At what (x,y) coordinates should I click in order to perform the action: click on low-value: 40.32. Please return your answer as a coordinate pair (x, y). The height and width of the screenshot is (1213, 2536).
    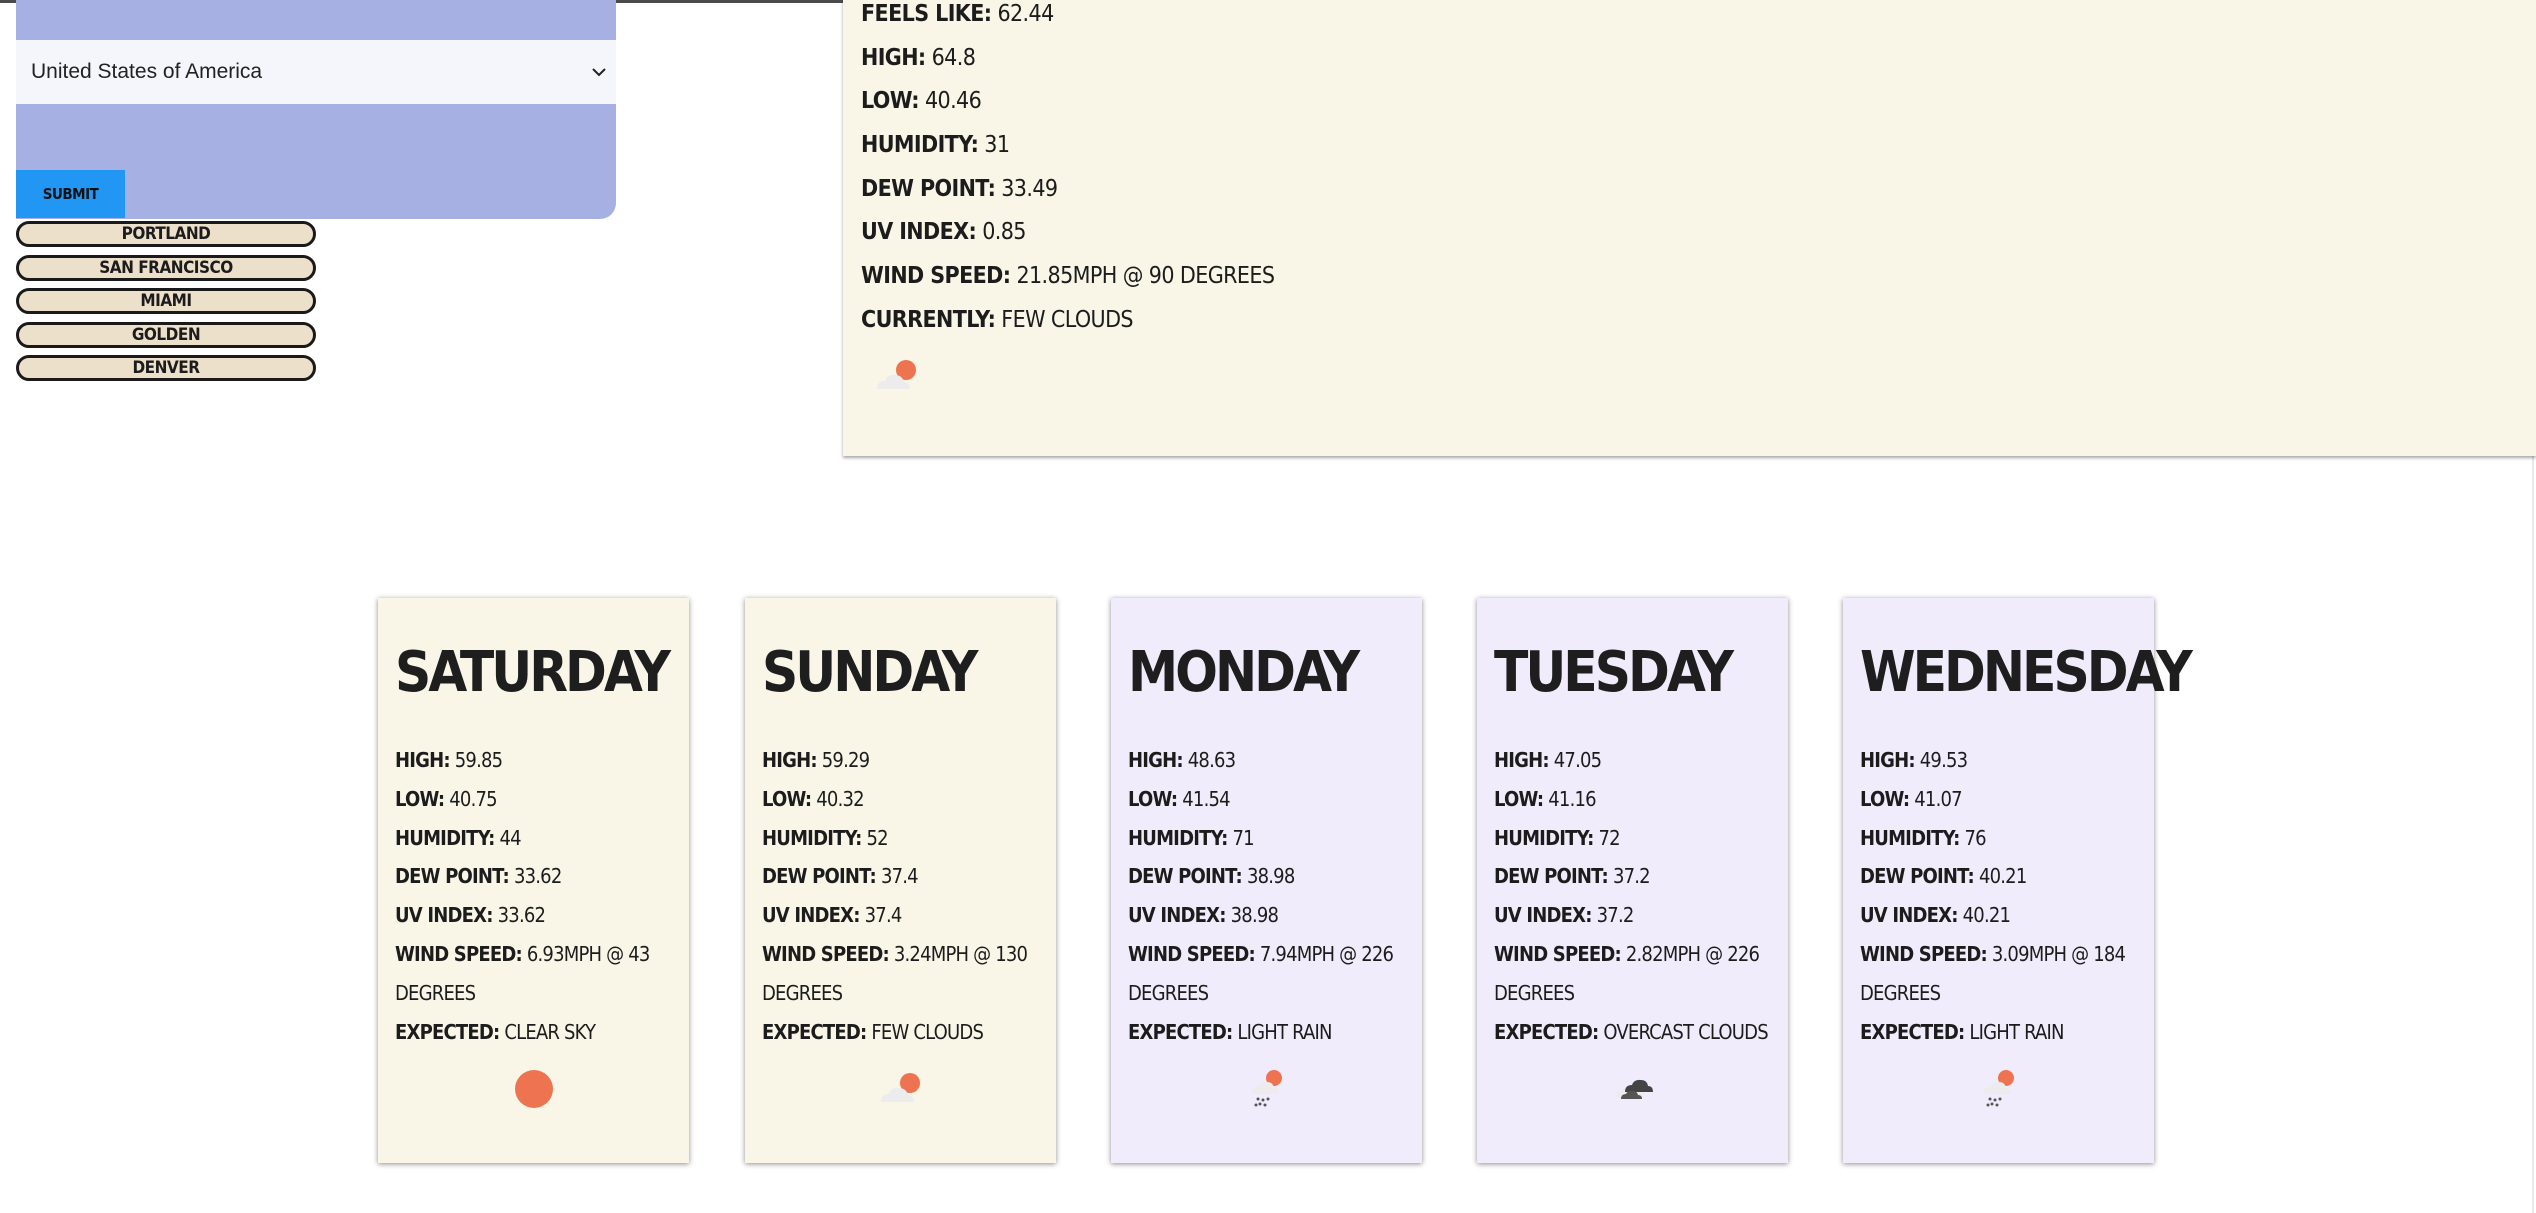
    Looking at the image, I should click on (840, 798).